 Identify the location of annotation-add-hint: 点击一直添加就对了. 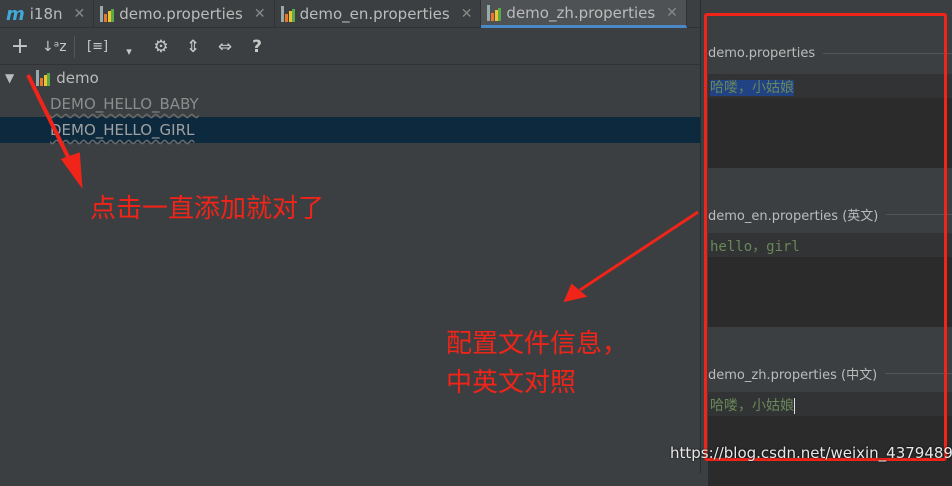
(207, 209).